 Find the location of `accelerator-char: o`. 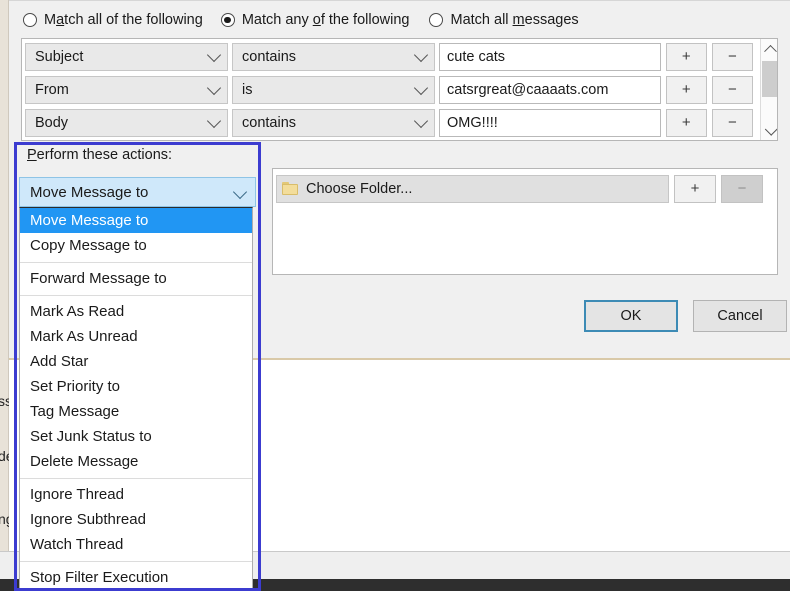

accelerator-char: o is located at coordinates (316, 20).